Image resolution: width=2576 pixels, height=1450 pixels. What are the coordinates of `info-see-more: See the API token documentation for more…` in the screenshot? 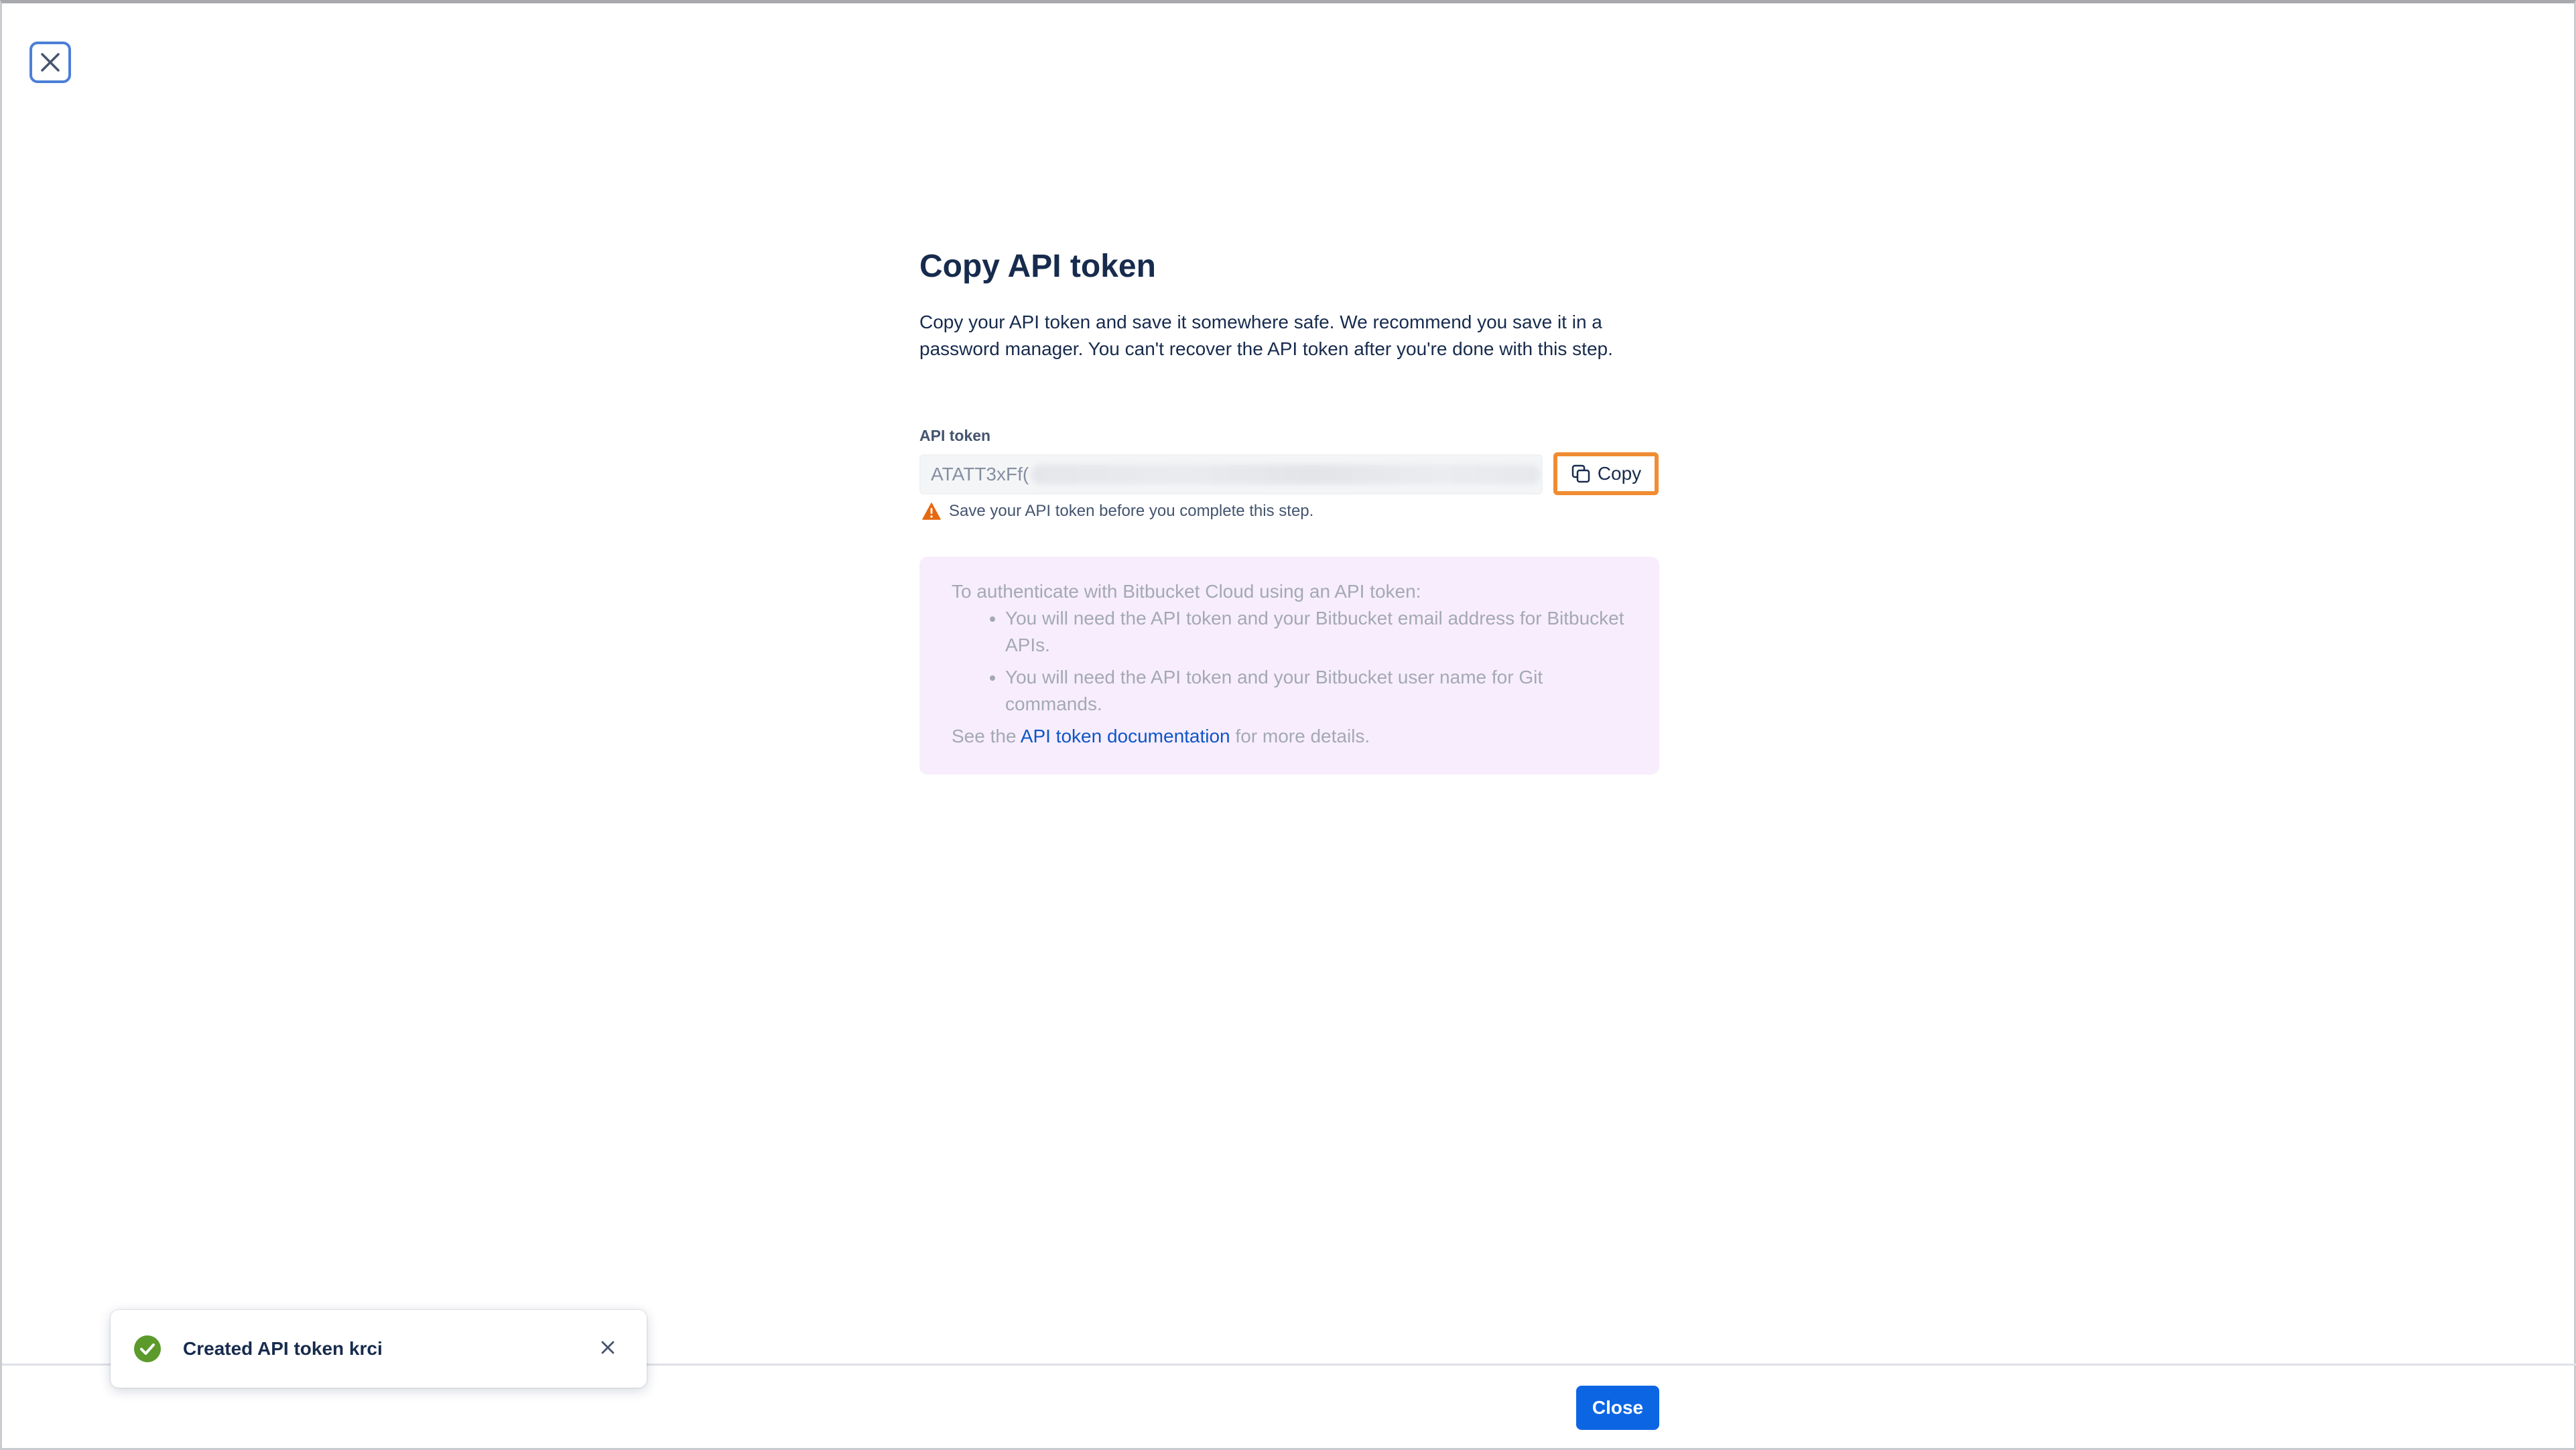 It's located at (1289, 736).